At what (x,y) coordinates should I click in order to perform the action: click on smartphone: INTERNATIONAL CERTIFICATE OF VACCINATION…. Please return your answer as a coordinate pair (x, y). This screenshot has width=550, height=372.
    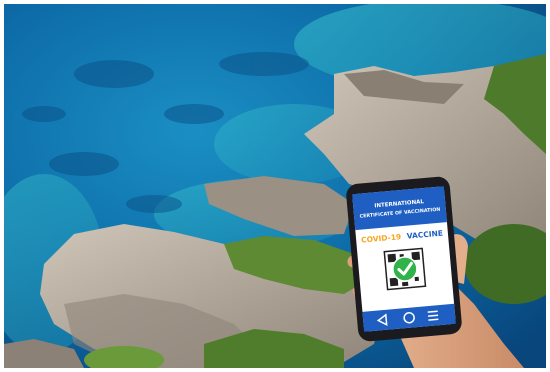
    Looking at the image, I should click on (404, 259).